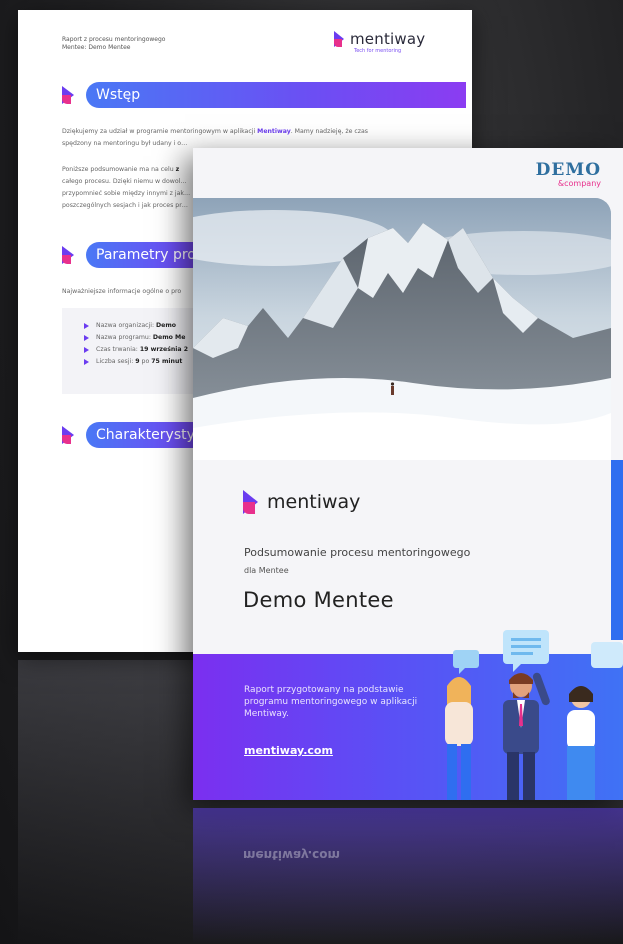 The width and height of the screenshot is (623, 944). I want to click on section-heading-intro: Wstęp, so click(264, 95).